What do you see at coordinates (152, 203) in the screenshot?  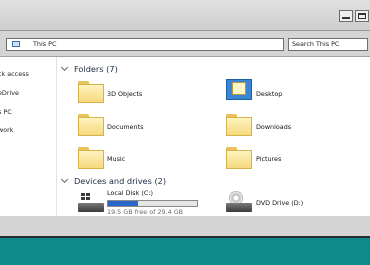 I see `disk-usage-bar` at bounding box center [152, 203].